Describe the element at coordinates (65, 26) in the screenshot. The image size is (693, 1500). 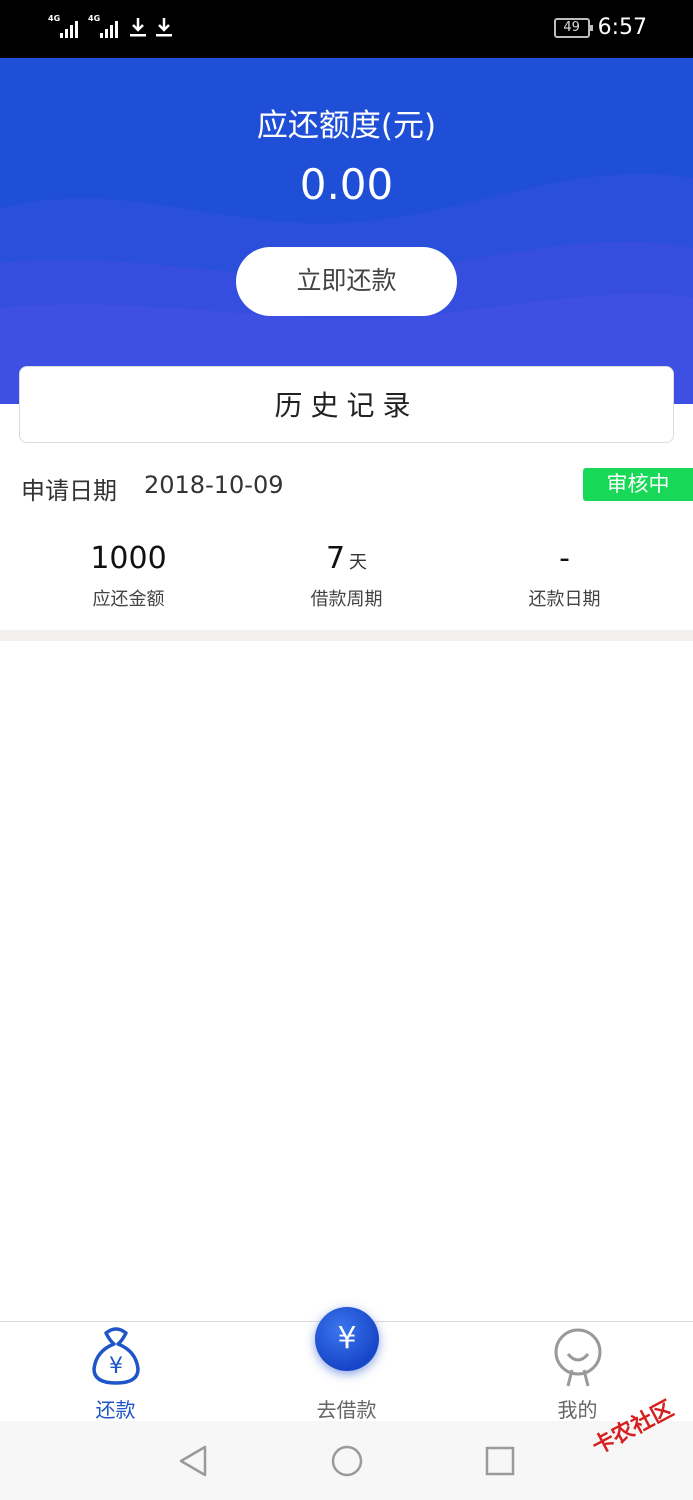
I see `signal-icon: 4G` at that location.